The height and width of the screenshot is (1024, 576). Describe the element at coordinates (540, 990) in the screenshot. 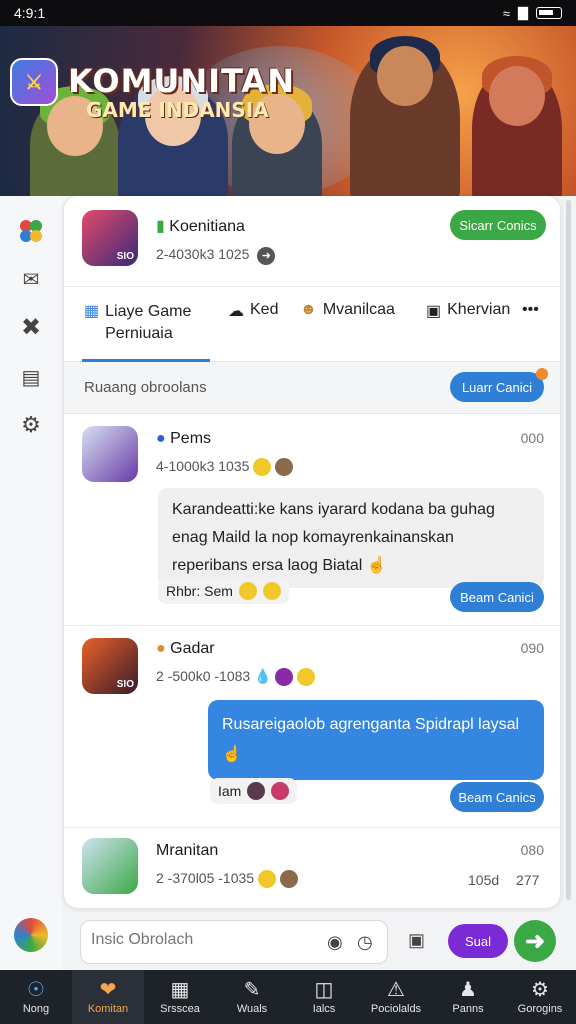

I see `gear-person-icon: ⚙` at that location.